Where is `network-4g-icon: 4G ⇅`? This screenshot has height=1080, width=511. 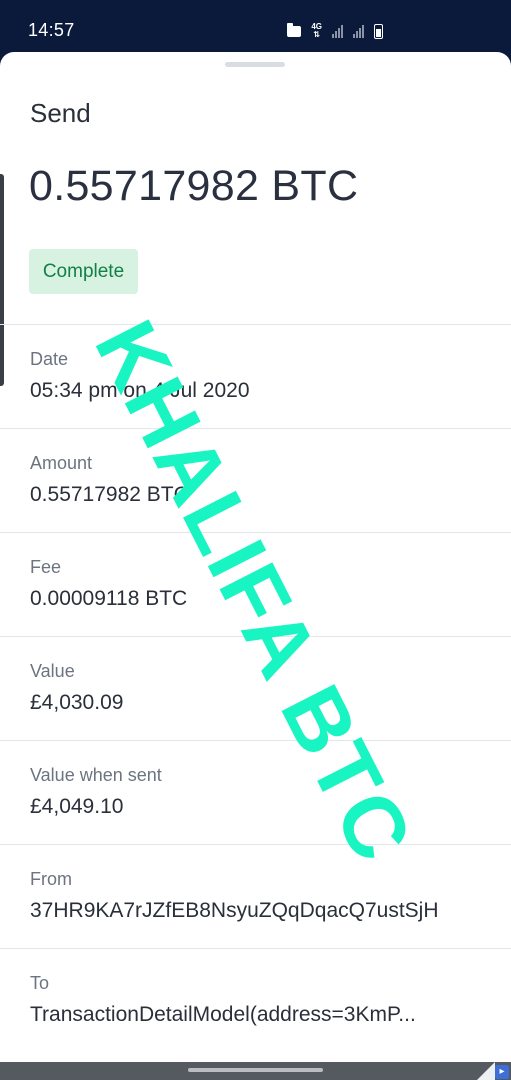 network-4g-icon: 4G ⇅ is located at coordinates (316, 30).